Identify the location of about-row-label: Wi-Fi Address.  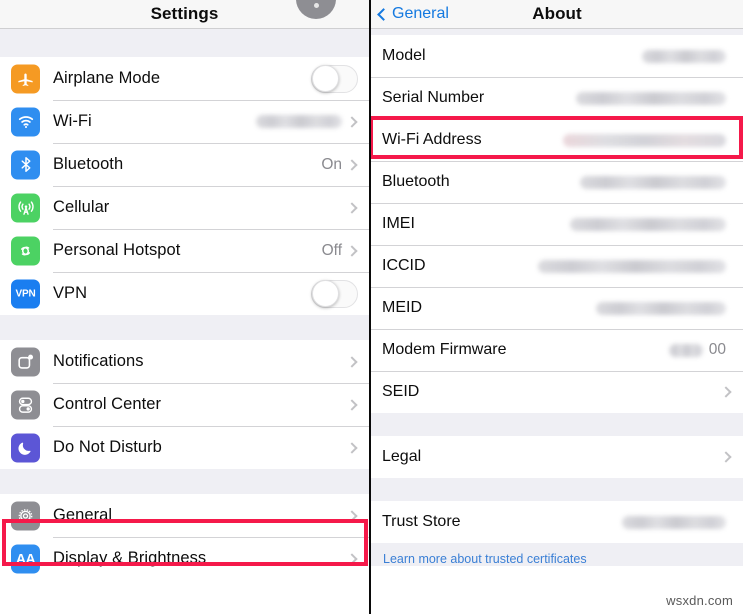
(432, 139).